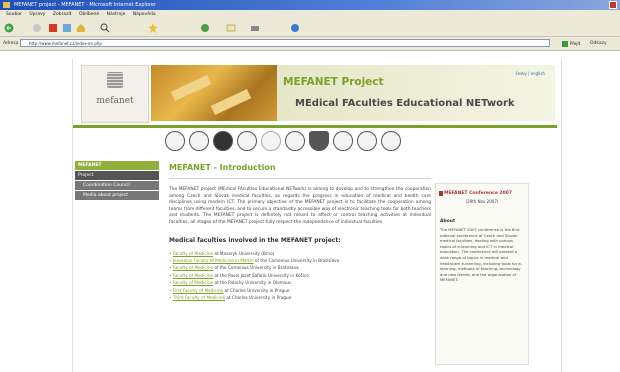 The height and width of the screenshot is (372, 620). Describe the element at coordinates (530, 73) in the screenshot. I see `language-links: česky | english` at that location.